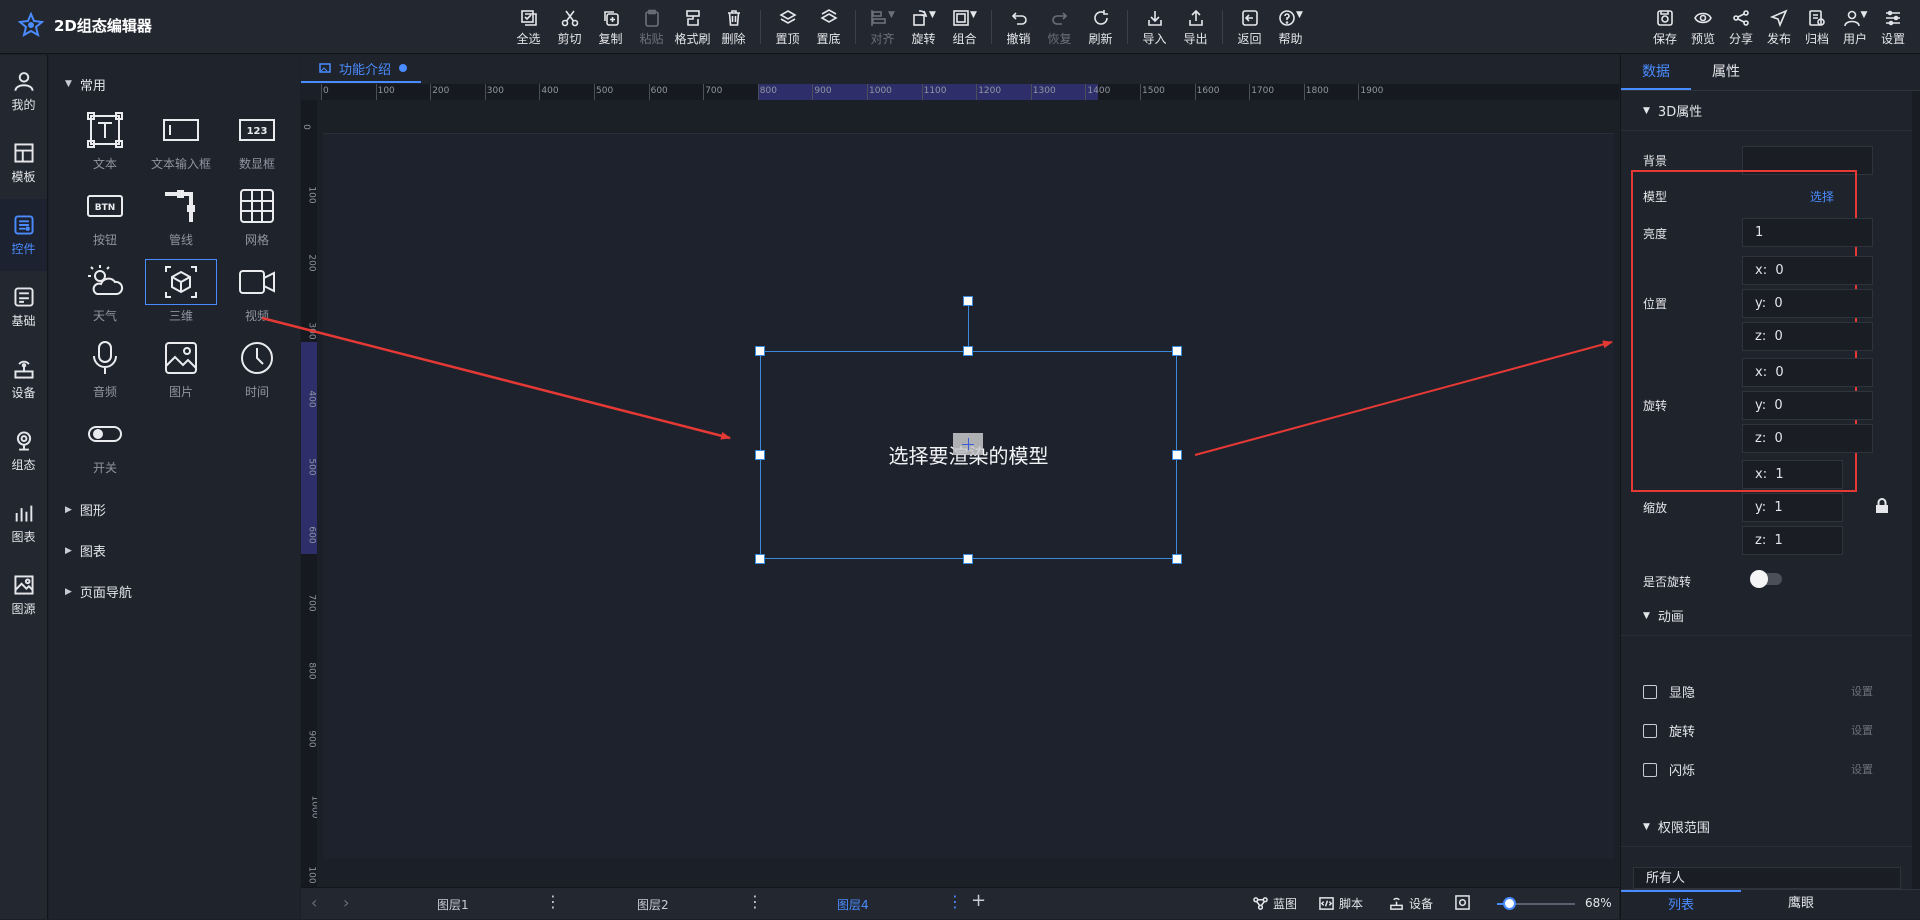 This screenshot has width=1920, height=920. I want to click on blink-checkbox, so click(1650, 769).